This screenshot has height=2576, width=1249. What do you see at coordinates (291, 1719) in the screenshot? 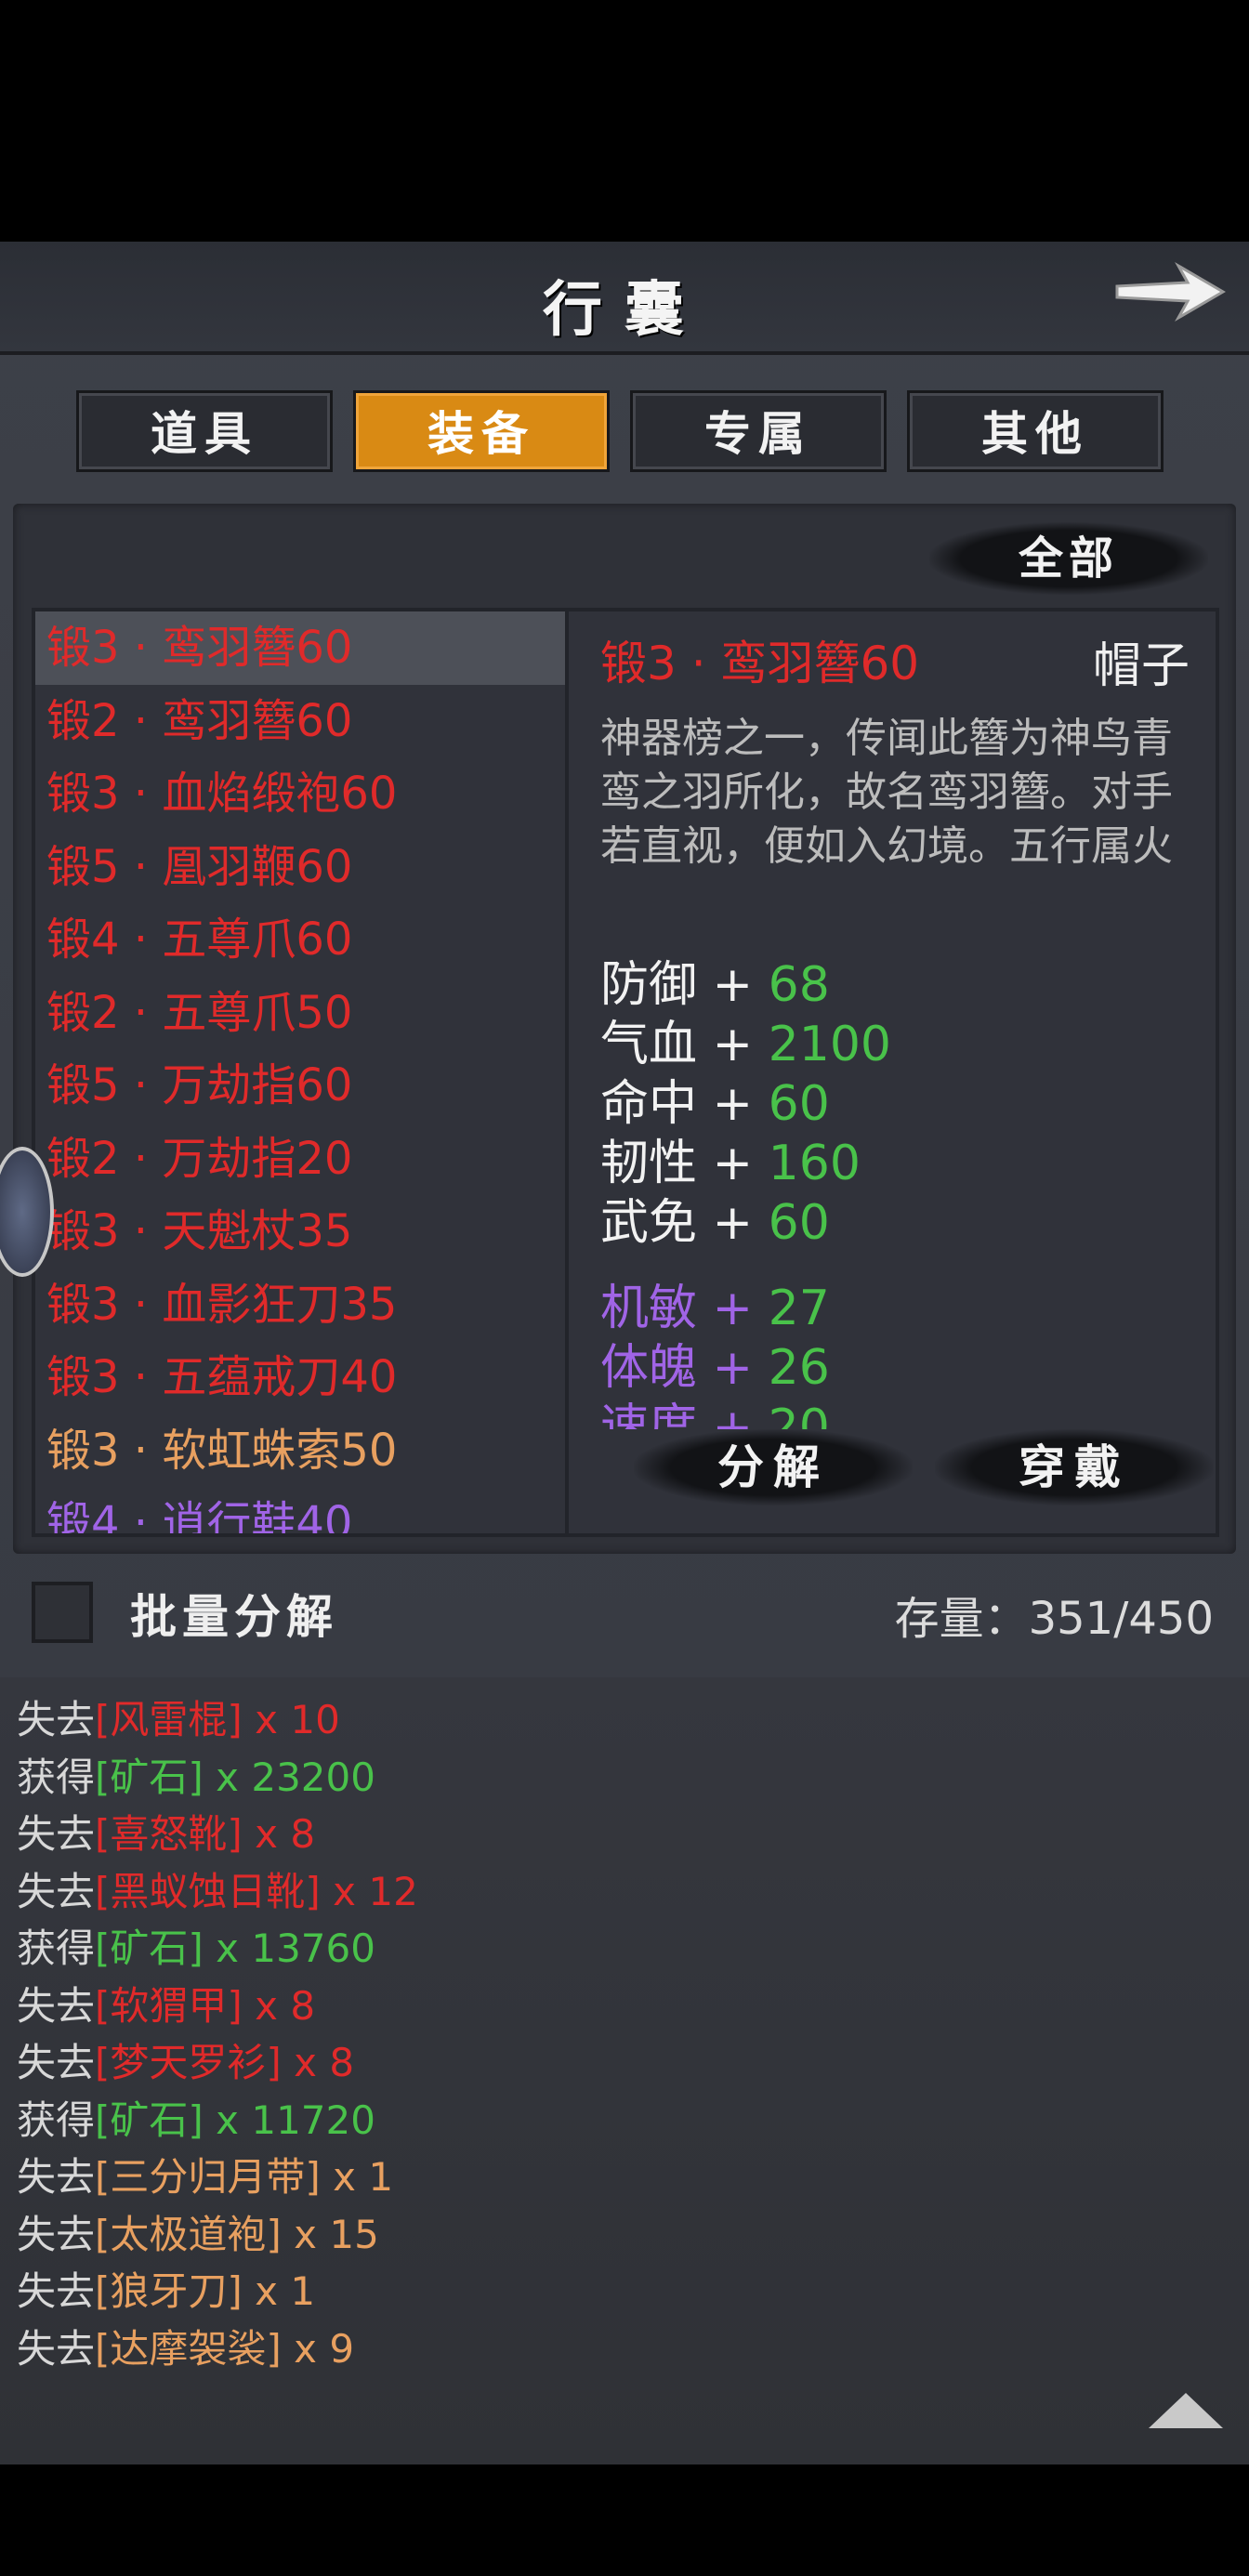
I see `log-quantity: x 10` at bounding box center [291, 1719].